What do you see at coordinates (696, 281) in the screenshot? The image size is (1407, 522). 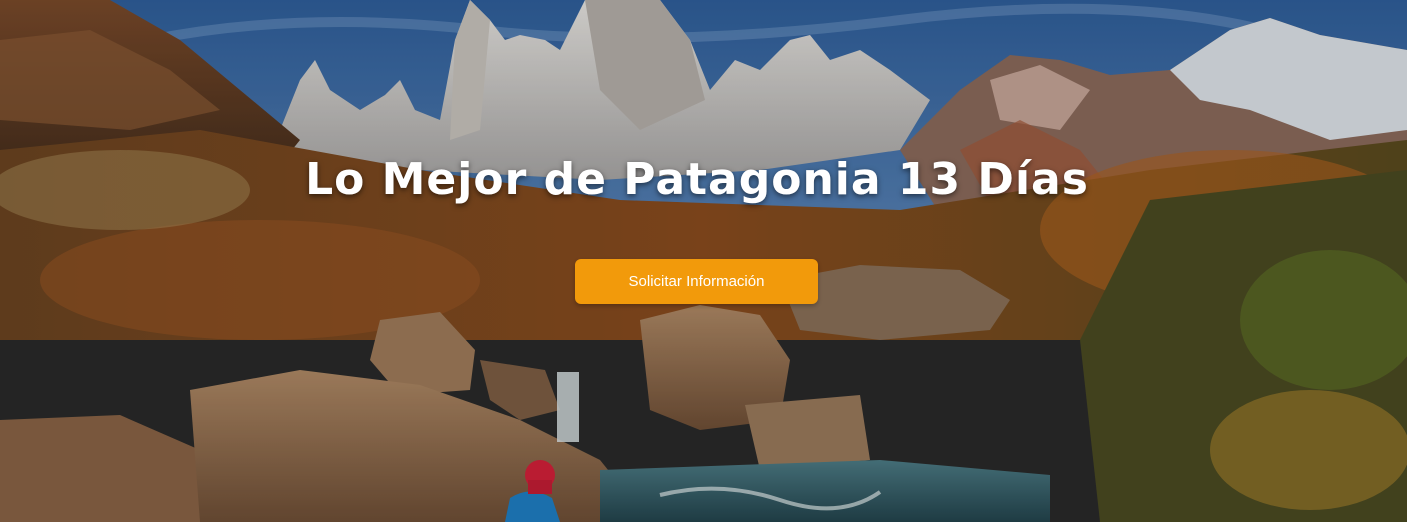 I see `request-info-button: Solicitar Información` at bounding box center [696, 281].